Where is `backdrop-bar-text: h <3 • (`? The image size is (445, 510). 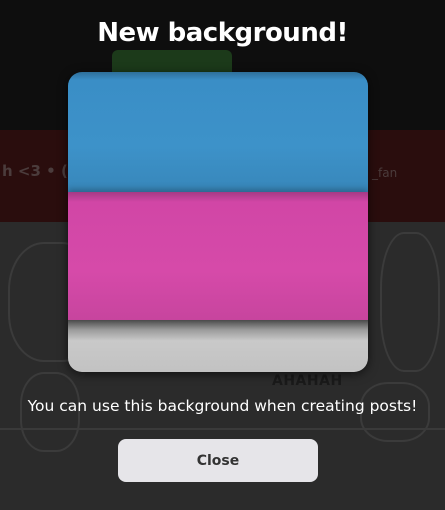
backdrop-bar-text: h <3 • ( is located at coordinates (35, 171).